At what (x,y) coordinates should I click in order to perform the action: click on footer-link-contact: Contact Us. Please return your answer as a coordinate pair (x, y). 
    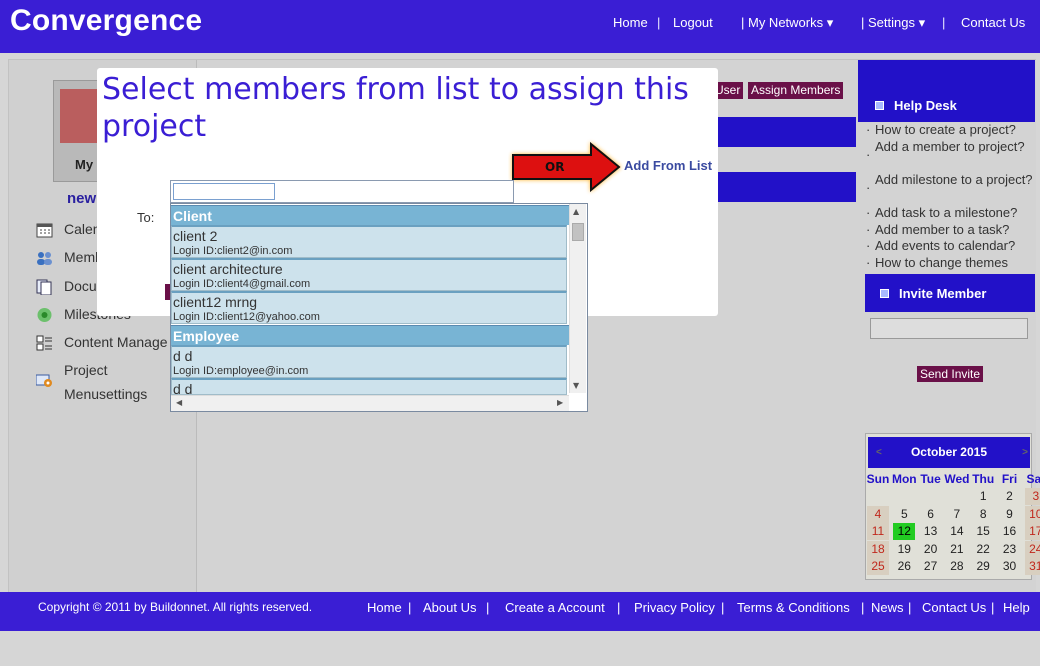
    Looking at the image, I should click on (954, 607).